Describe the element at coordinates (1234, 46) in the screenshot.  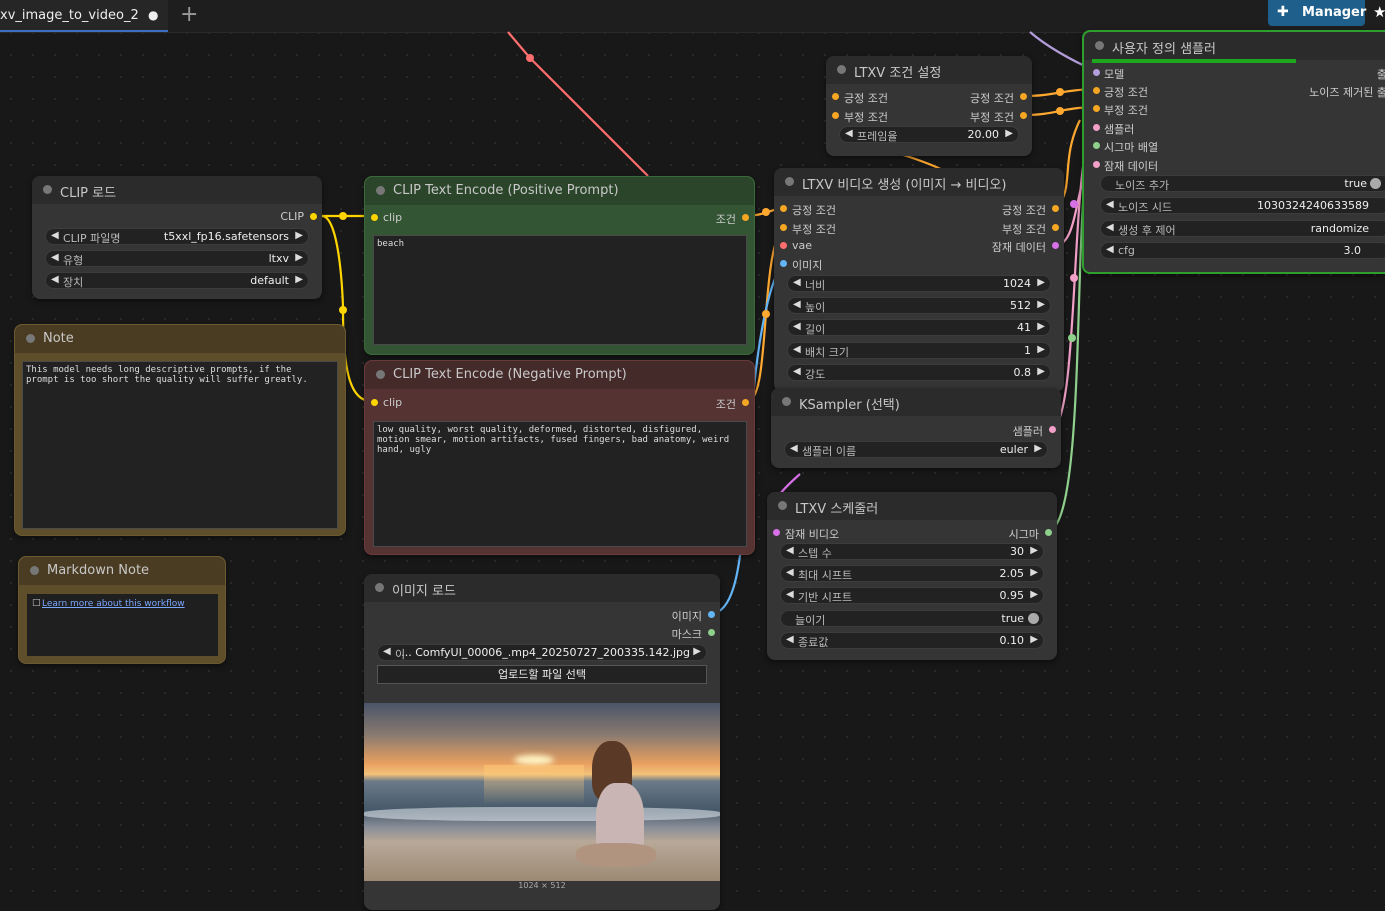
I see `node-header: 사용자 정의 샘플러` at that location.